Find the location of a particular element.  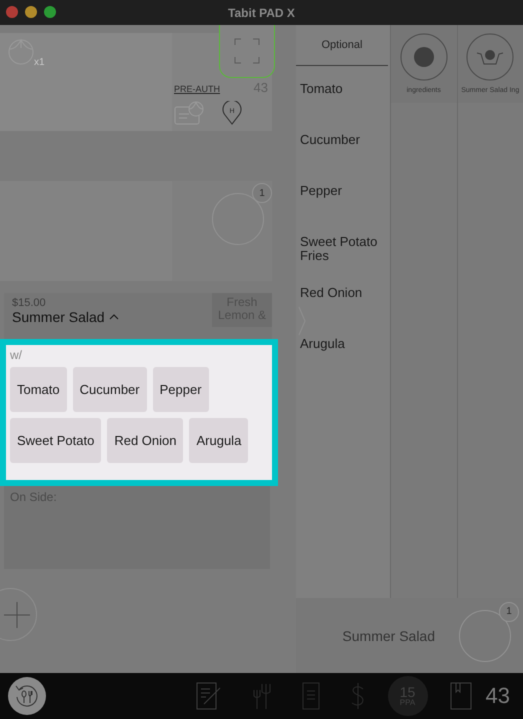

bowl-icon is located at coordinates (490, 57).